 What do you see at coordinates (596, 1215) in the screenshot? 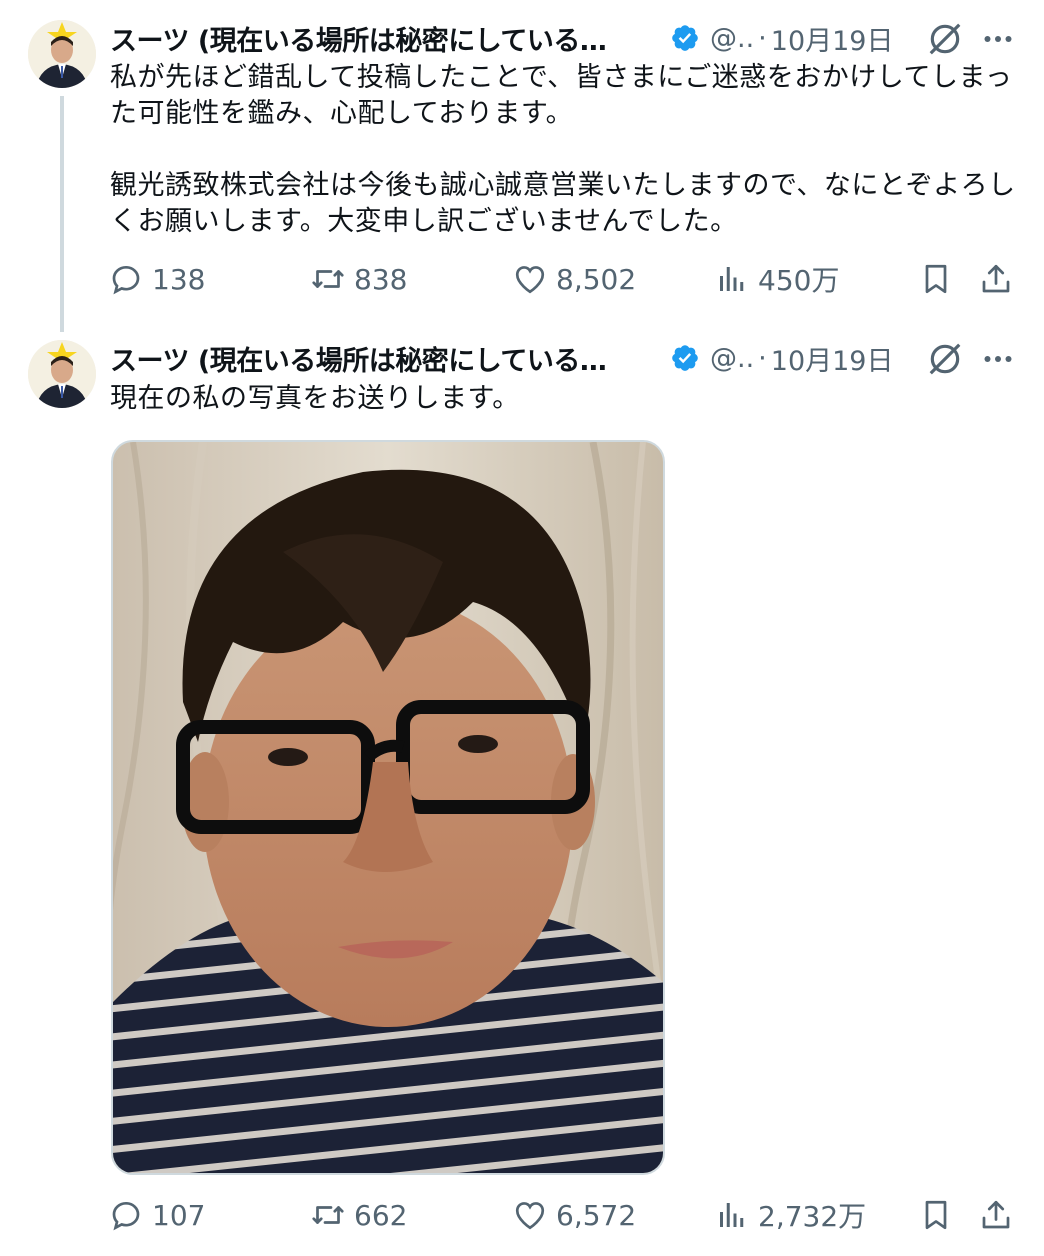
I see `like-count: 6,572` at bounding box center [596, 1215].